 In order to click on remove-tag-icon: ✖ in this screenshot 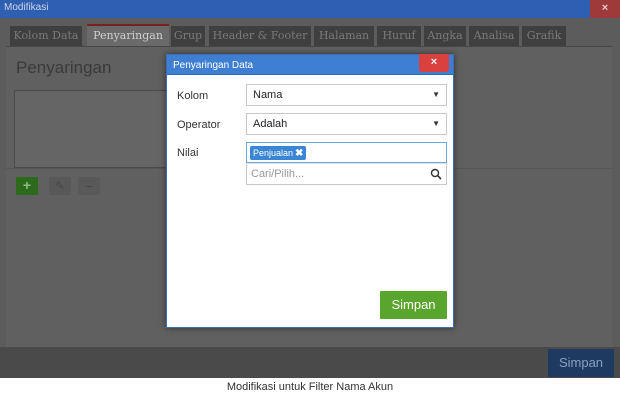, I will do `click(299, 153)`.